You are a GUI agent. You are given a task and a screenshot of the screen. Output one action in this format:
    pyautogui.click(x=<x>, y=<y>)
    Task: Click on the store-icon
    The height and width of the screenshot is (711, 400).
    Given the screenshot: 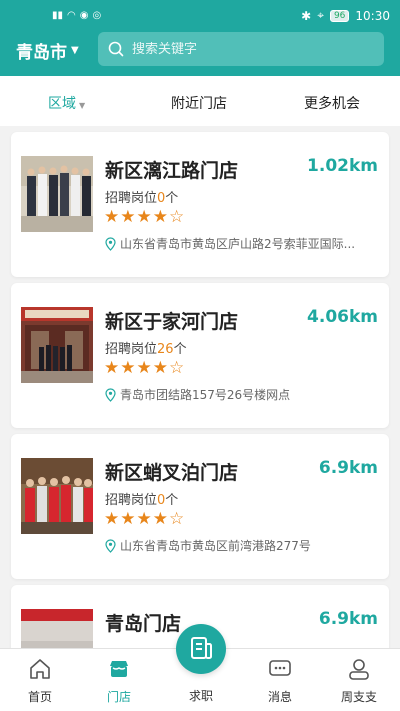 What is the action you would take?
    pyautogui.click(x=119, y=669)
    